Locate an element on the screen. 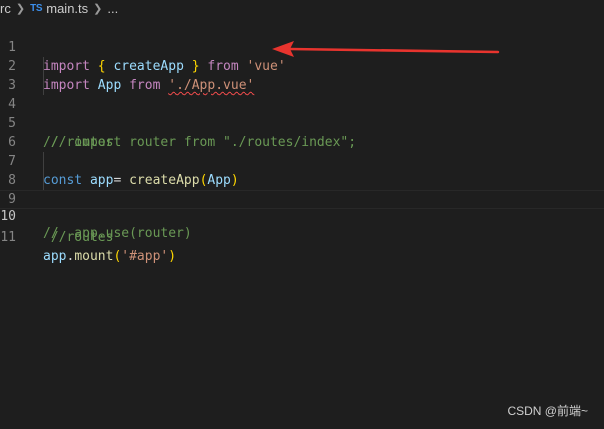 The width and height of the screenshot is (604, 429). code-line: 11 app.mount('#app') is located at coordinates (302, 236).